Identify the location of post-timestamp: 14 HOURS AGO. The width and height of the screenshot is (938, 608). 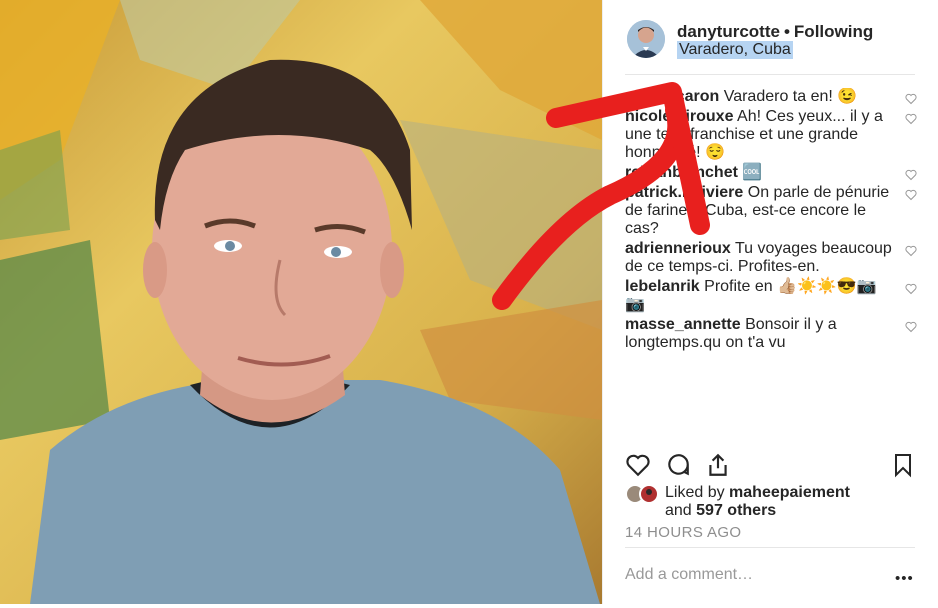
(683, 532).